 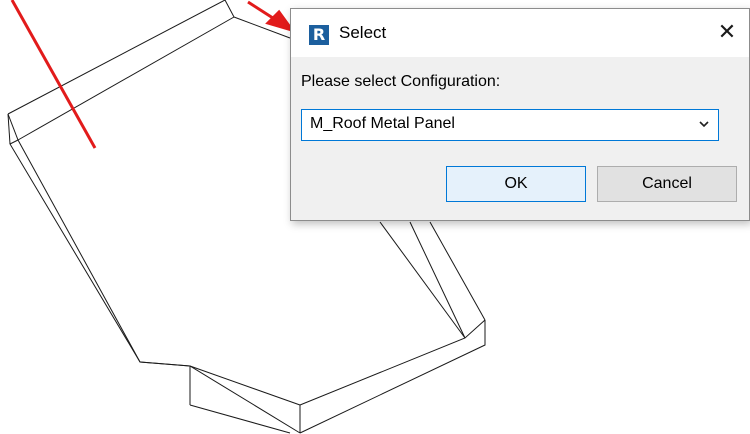 I want to click on cancel-button: Cancel, so click(x=667, y=184).